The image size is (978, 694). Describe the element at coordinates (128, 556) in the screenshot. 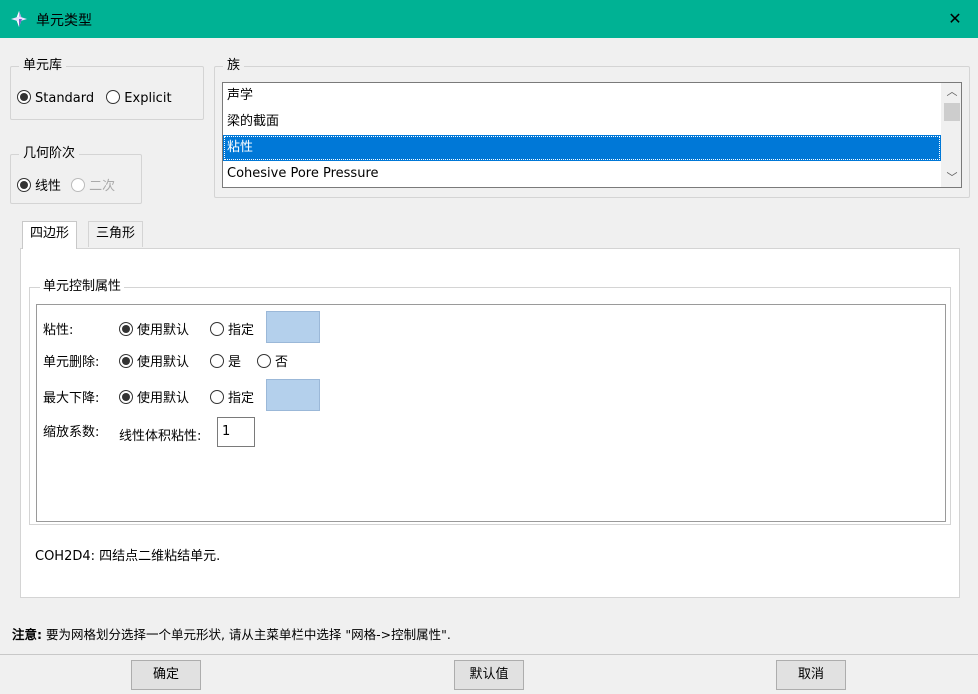

I see `element-description: COH2D4: 四结点二维粘结单元.` at that location.